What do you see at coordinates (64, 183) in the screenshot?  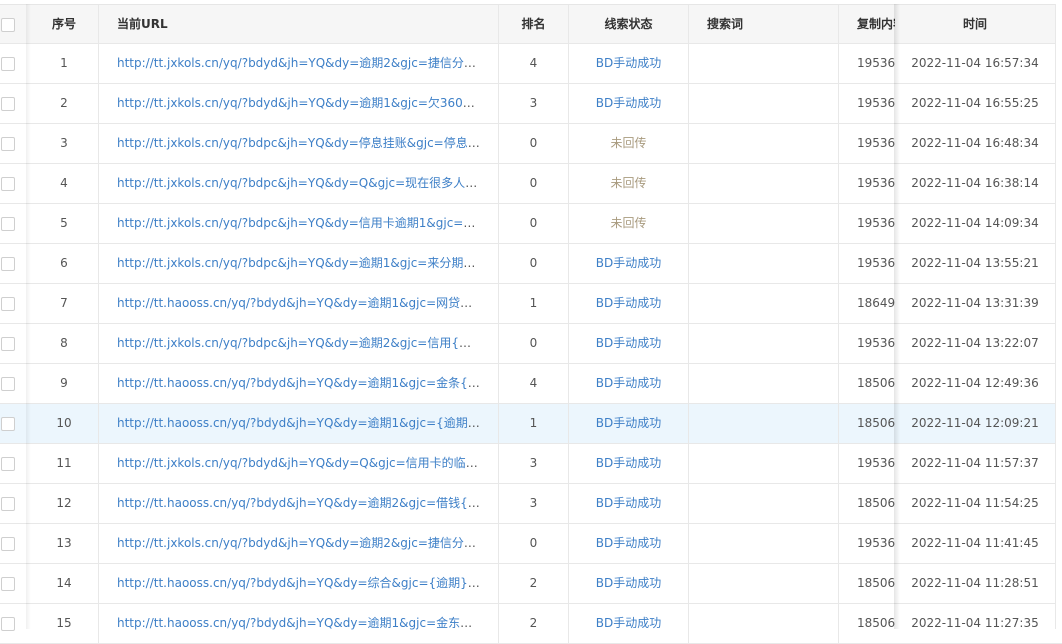 I see `row-seq: 4` at bounding box center [64, 183].